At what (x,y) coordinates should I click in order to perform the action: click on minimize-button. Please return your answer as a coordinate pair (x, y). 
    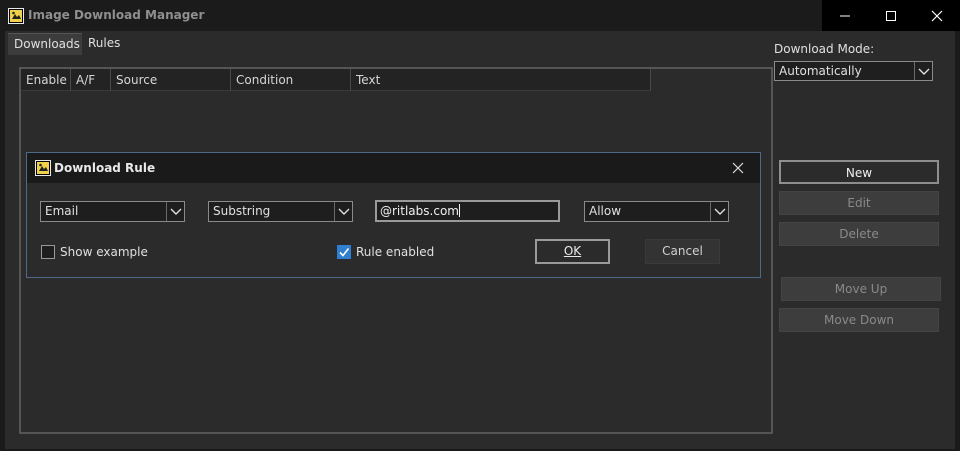
    Looking at the image, I should click on (845, 15).